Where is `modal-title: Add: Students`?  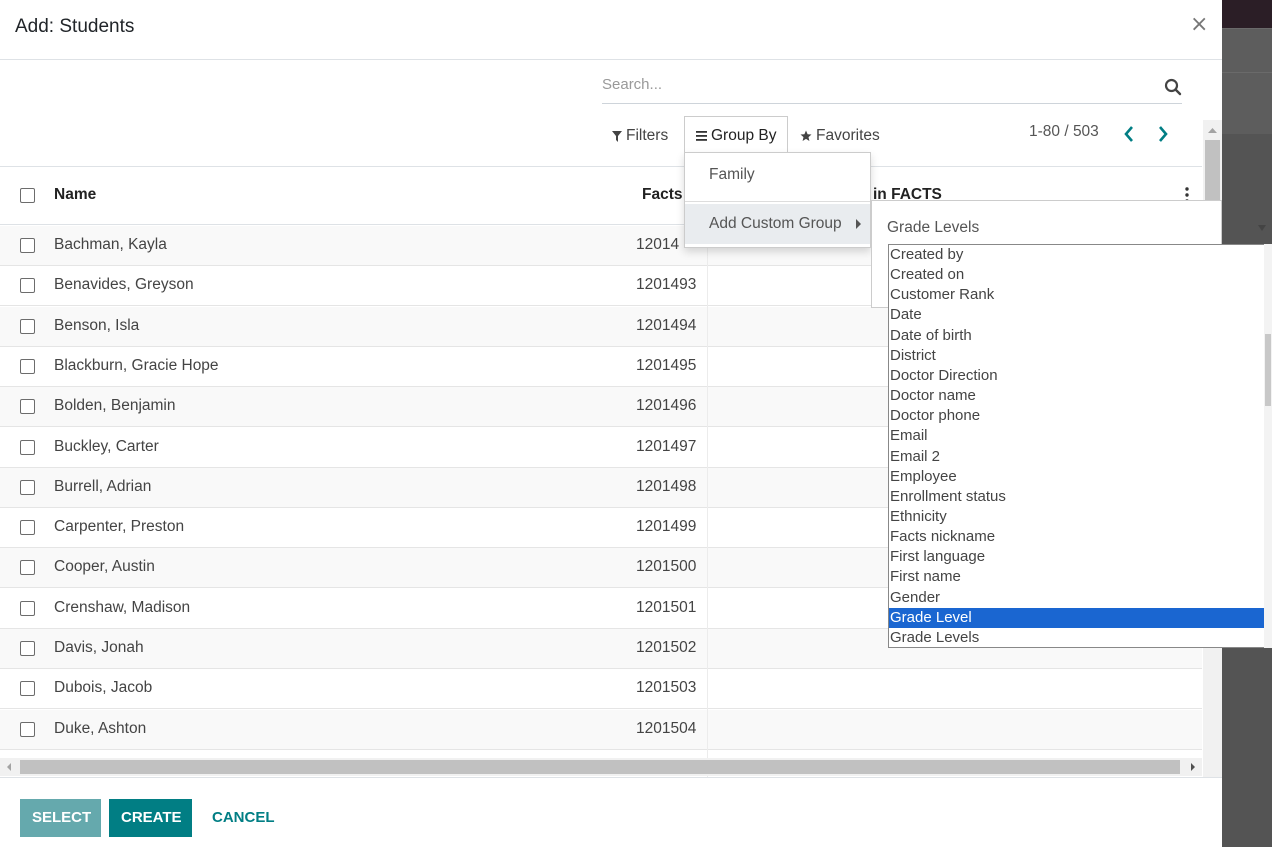
modal-title: Add: Students is located at coordinates (75, 26).